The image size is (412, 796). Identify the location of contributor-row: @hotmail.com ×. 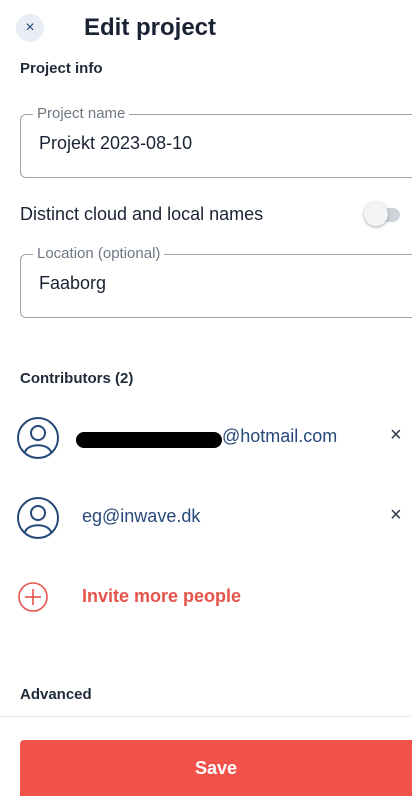
(206, 438).